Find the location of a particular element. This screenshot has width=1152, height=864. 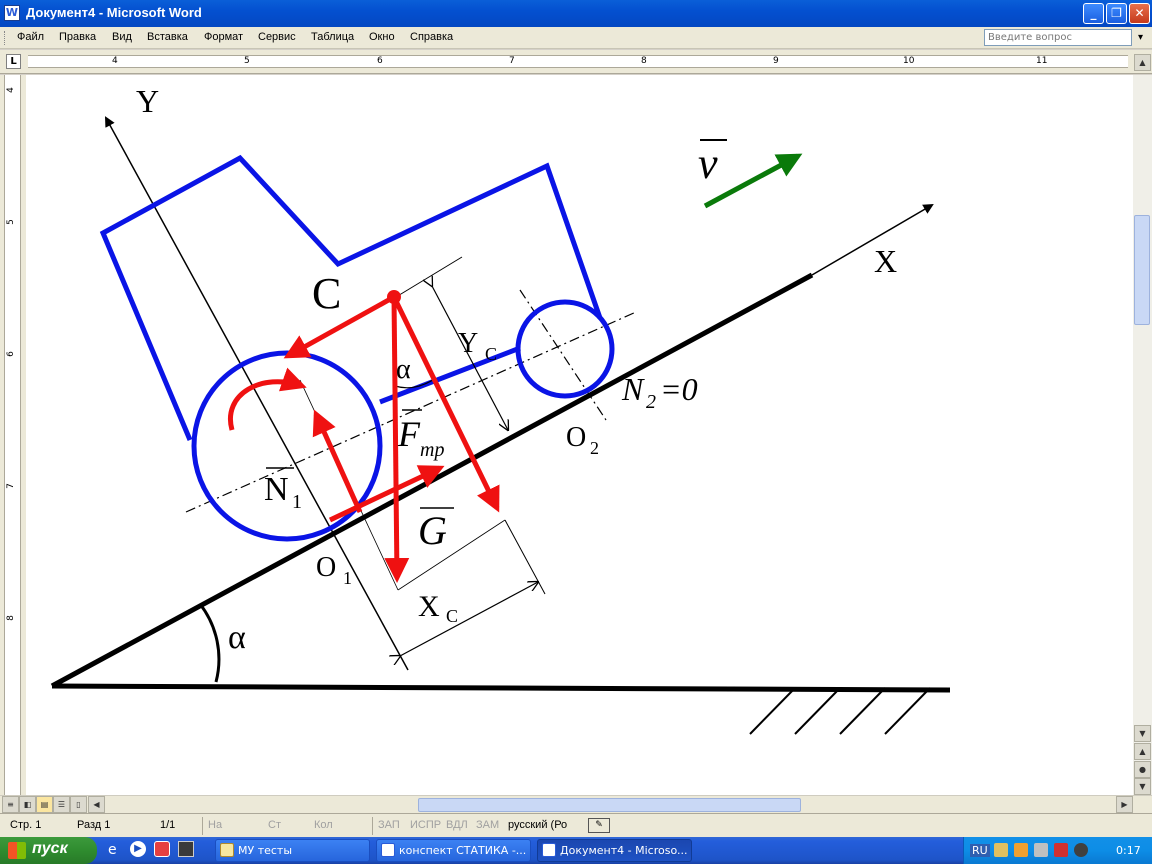

normal-view-icon: ≡ is located at coordinates (10, 804).